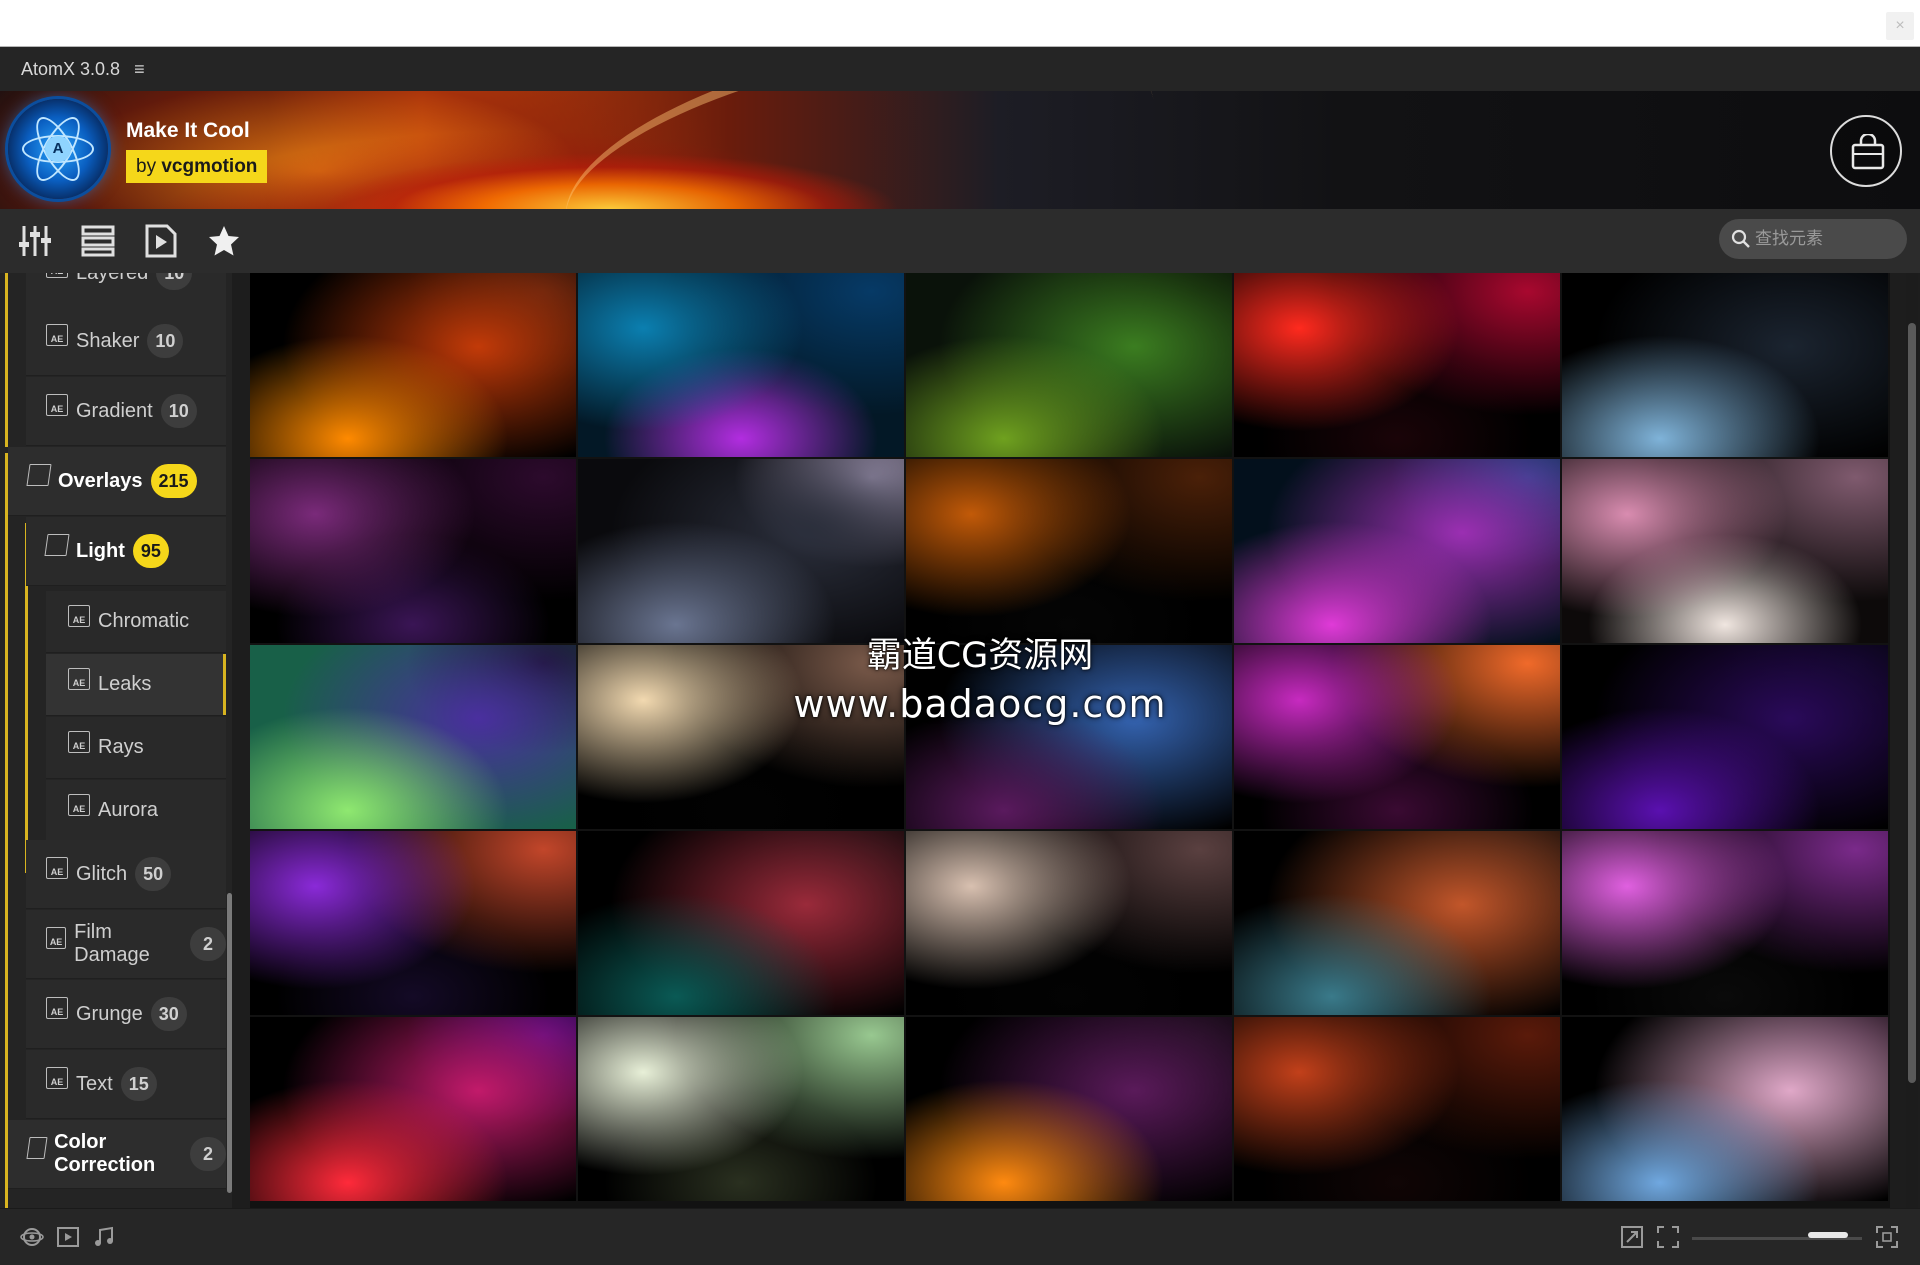  I want to click on music-note-icon, so click(104, 1237).